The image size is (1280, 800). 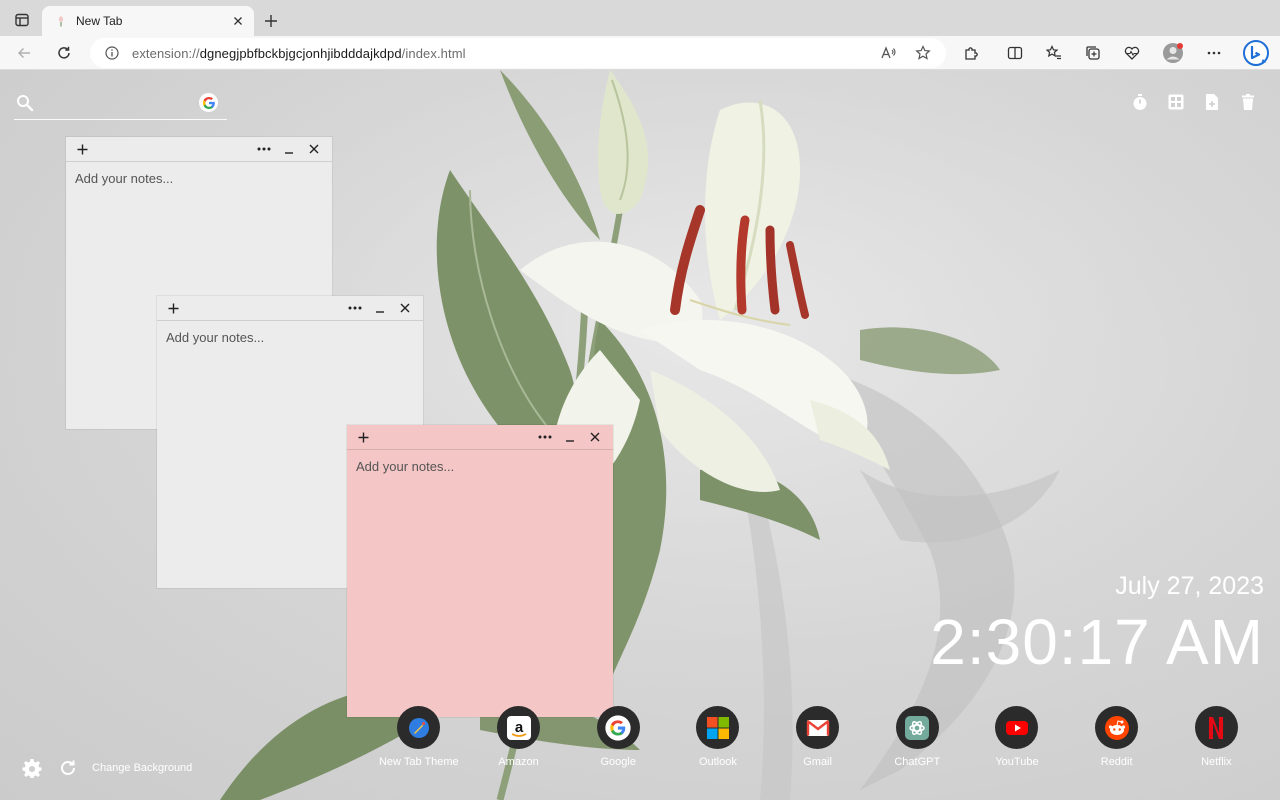 I want to click on extensions-button, so click(x=971, y=53).